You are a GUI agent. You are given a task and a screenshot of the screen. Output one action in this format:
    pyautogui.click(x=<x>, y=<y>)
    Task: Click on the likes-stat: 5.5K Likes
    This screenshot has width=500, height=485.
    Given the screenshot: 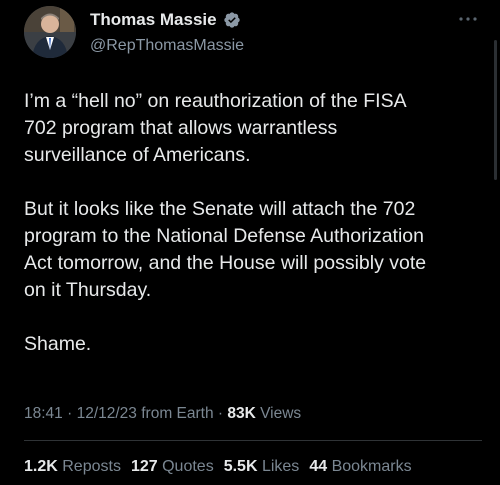 What is the action you would take?
    pyautogui.click(x=262, y=467)
    